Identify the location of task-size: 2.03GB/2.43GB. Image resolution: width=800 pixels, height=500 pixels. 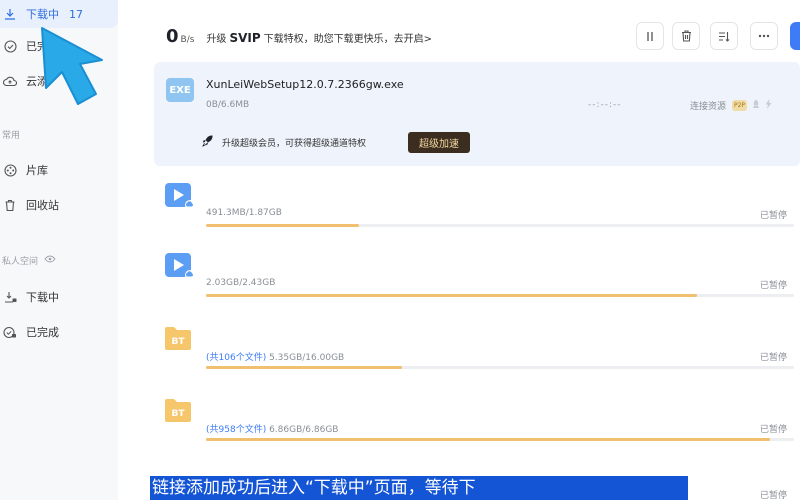
(241, 283).